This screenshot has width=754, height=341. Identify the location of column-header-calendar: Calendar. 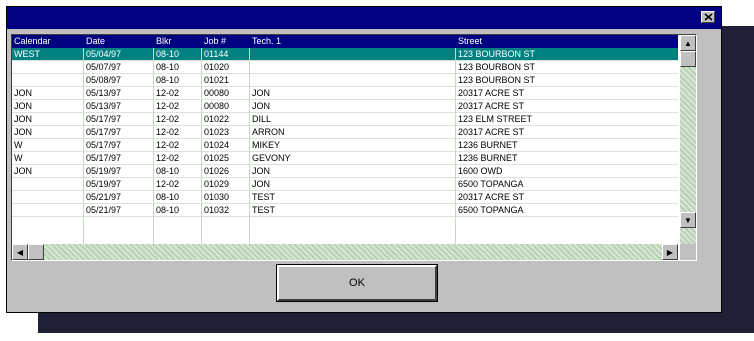
(48, 41).